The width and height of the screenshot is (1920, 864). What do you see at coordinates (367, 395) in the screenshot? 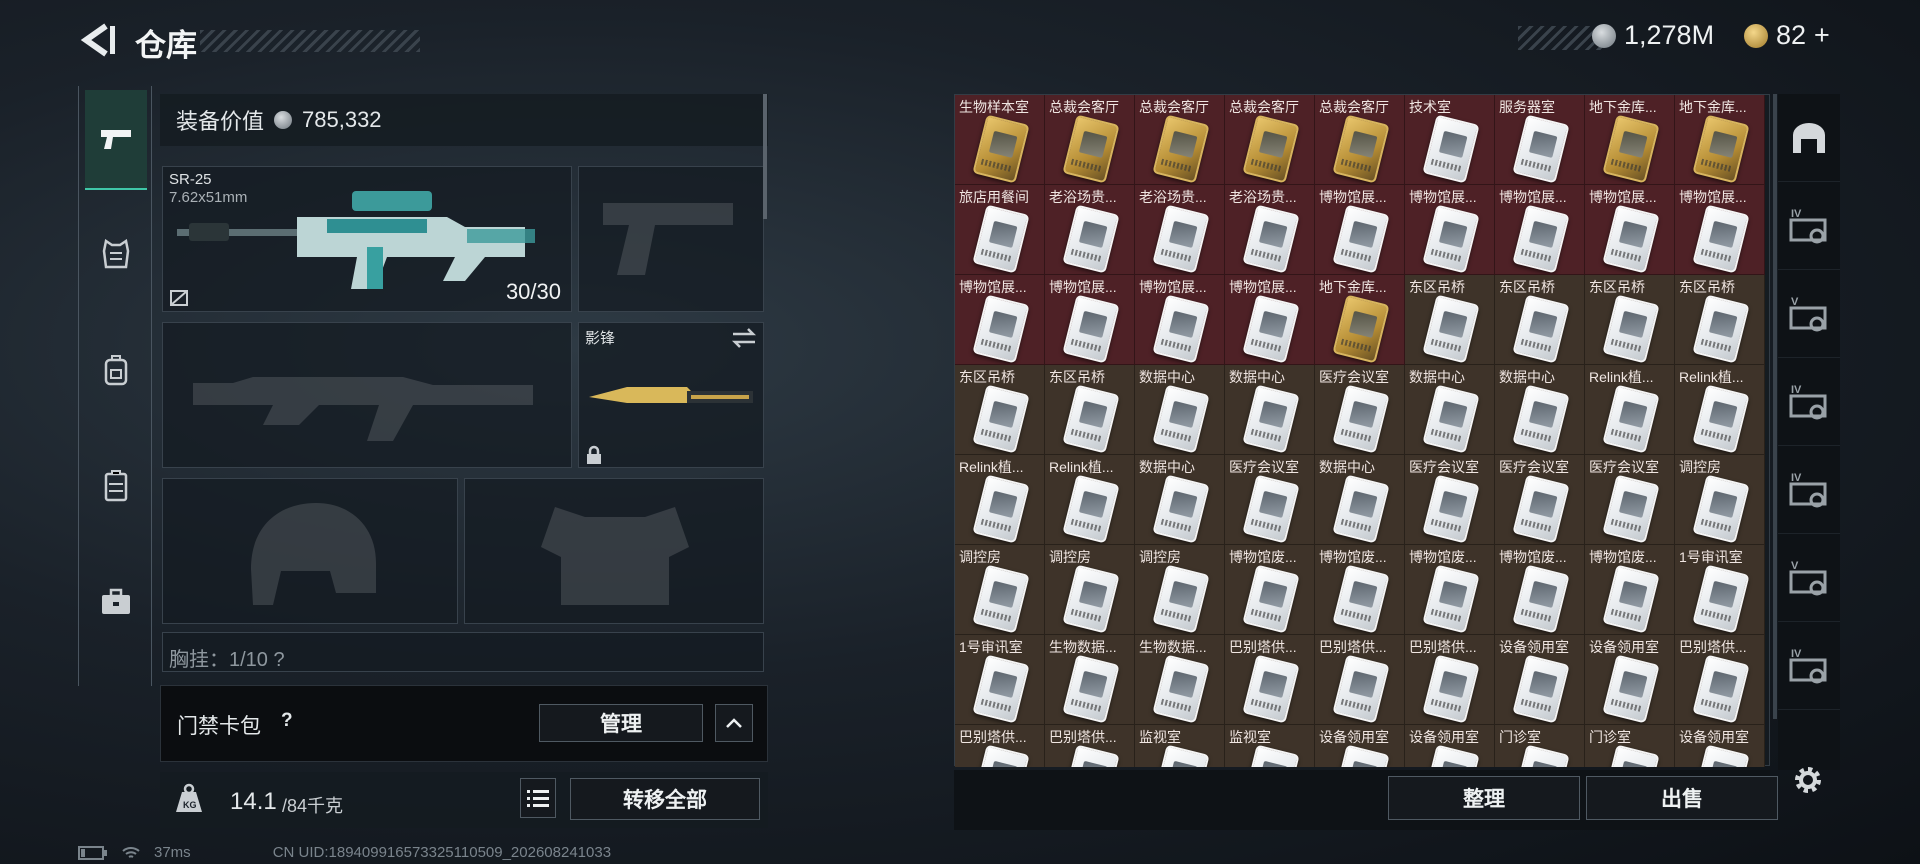
I see `secondary-weapon-slot` at bounding box center [367, 395].